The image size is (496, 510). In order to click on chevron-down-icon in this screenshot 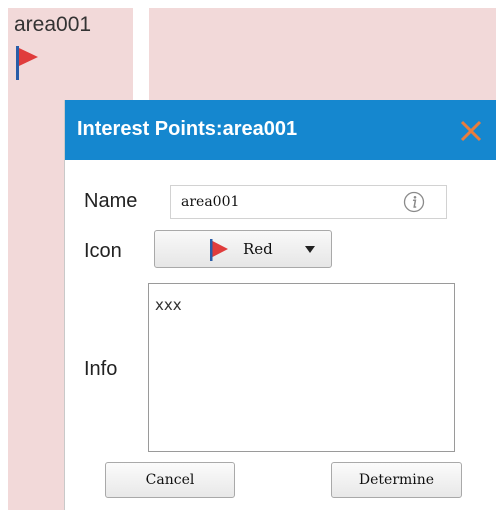, I will do `click(310, 249)`.